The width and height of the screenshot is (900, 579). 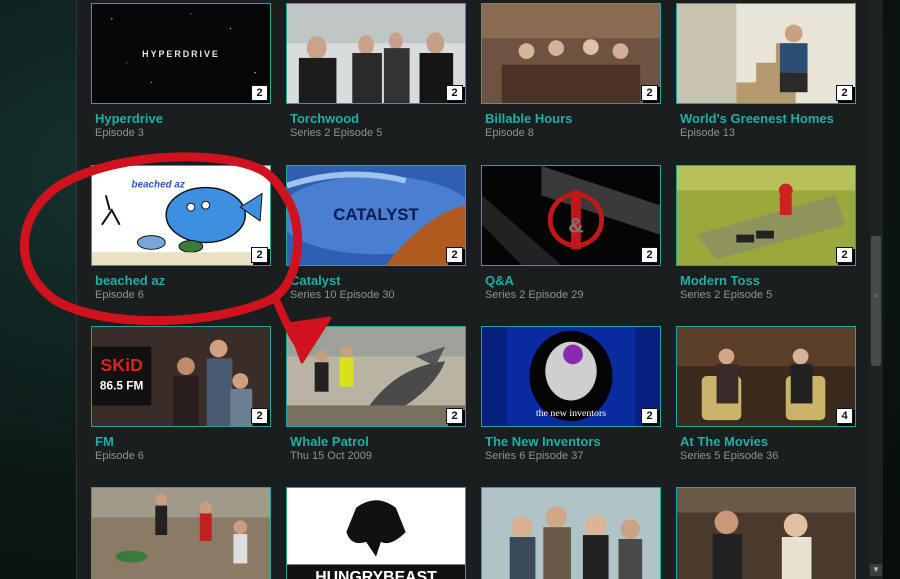 What do you see at coordinates (768, 118) in the screenshot?
I see `episode-title: World's Greenest Homes` at bounding box center [768, 118].